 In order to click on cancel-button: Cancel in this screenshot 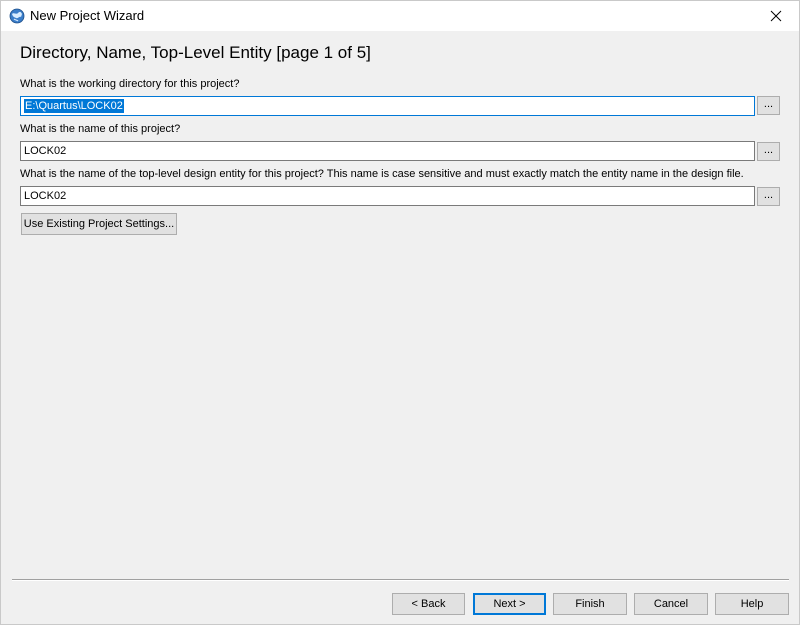, I will do `click(671, 604)`.